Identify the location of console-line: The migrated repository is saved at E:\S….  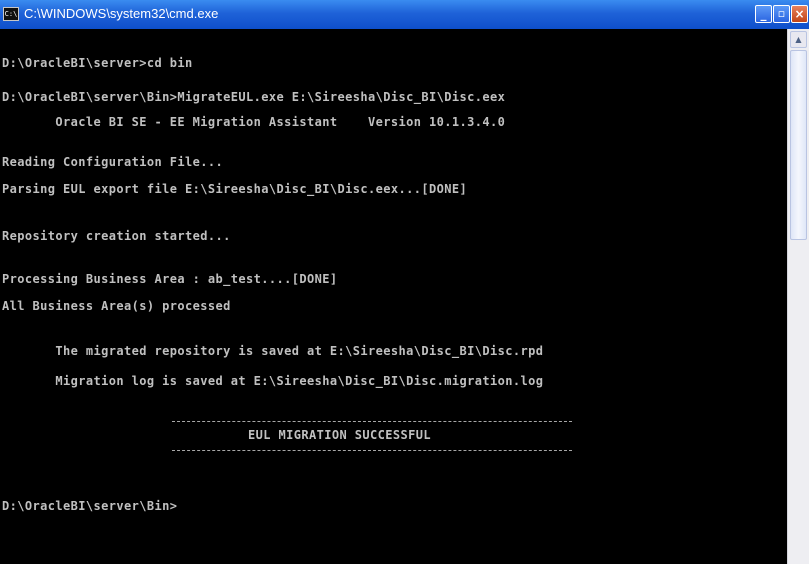
(273, 351).